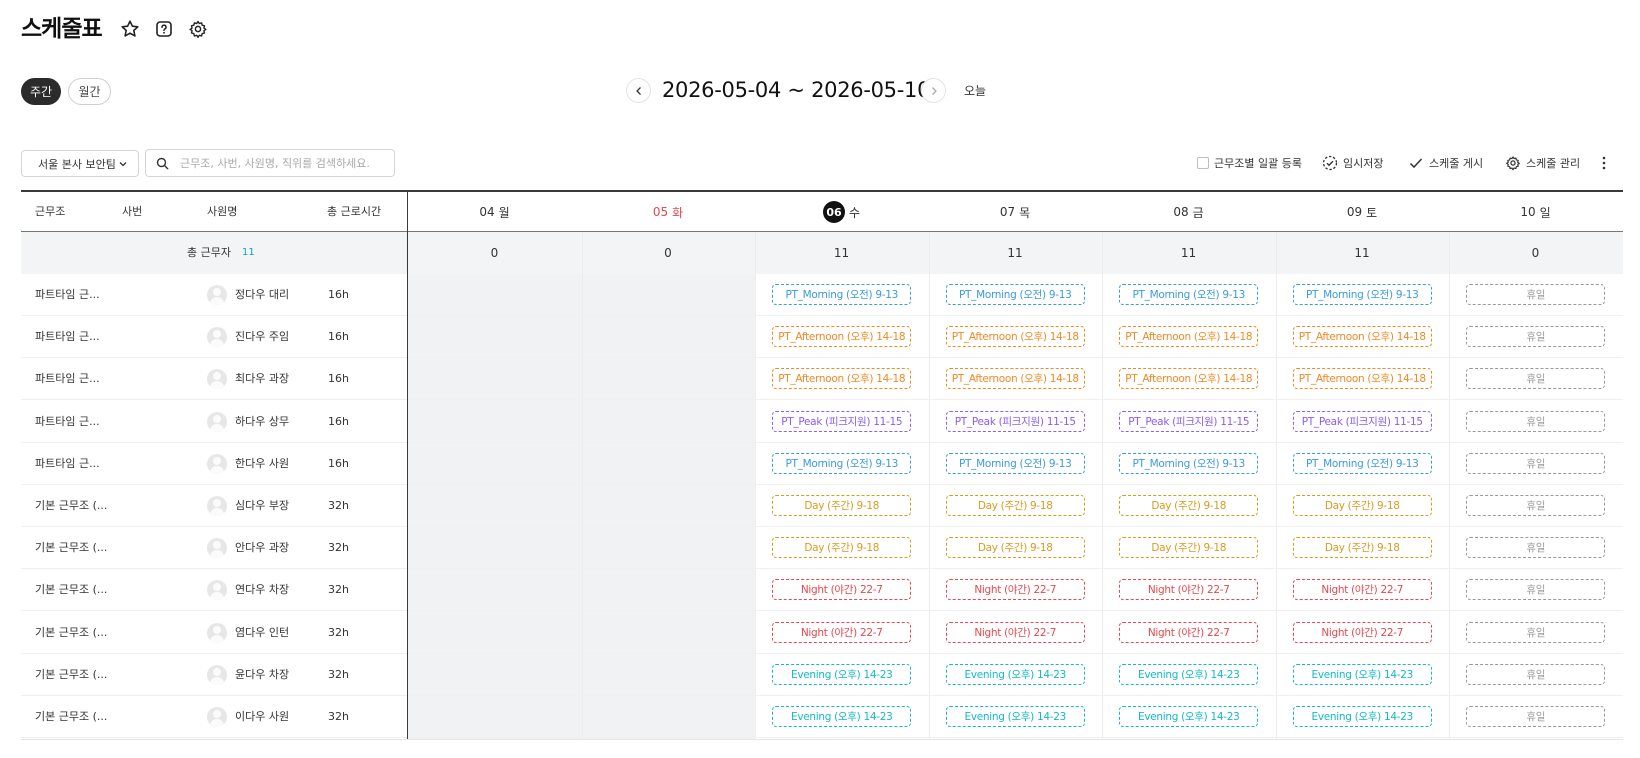 The height and width of the screenshot is (758, 1640). I want to click on bulk-register-checkbox: 근무조별 일괄 등록, so click(1249, 163).